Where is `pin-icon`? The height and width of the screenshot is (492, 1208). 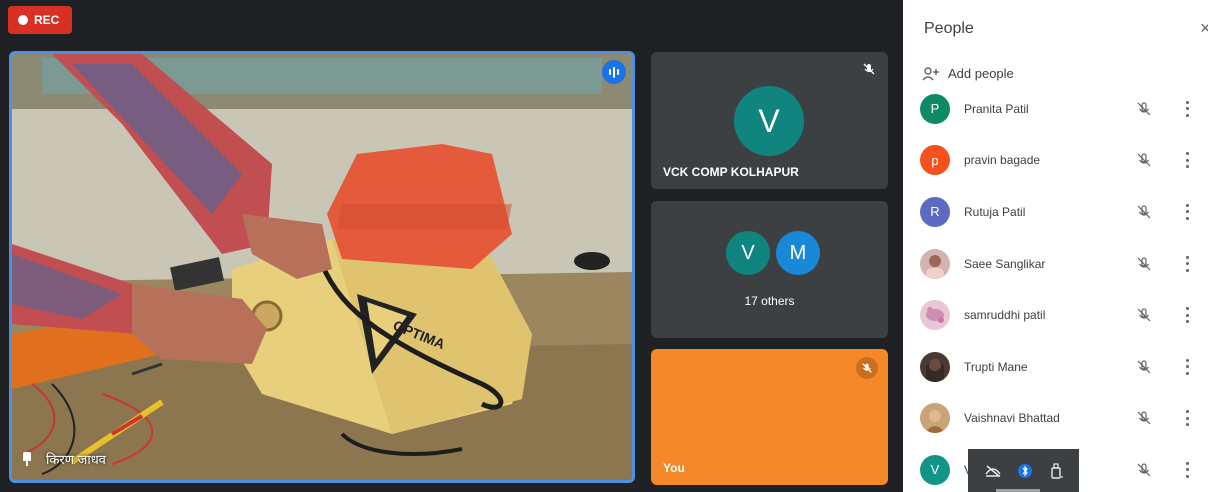
pin-icon is located at coordinates (27, 459).